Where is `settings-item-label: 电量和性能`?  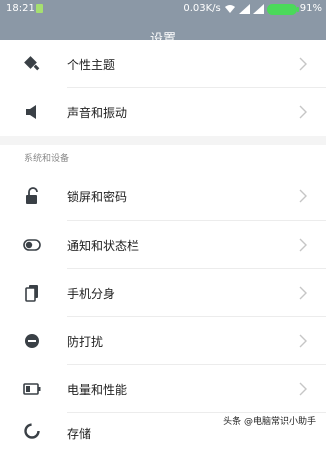 settings-item-label: 电量和性能 is located at coordinates (97, 389).